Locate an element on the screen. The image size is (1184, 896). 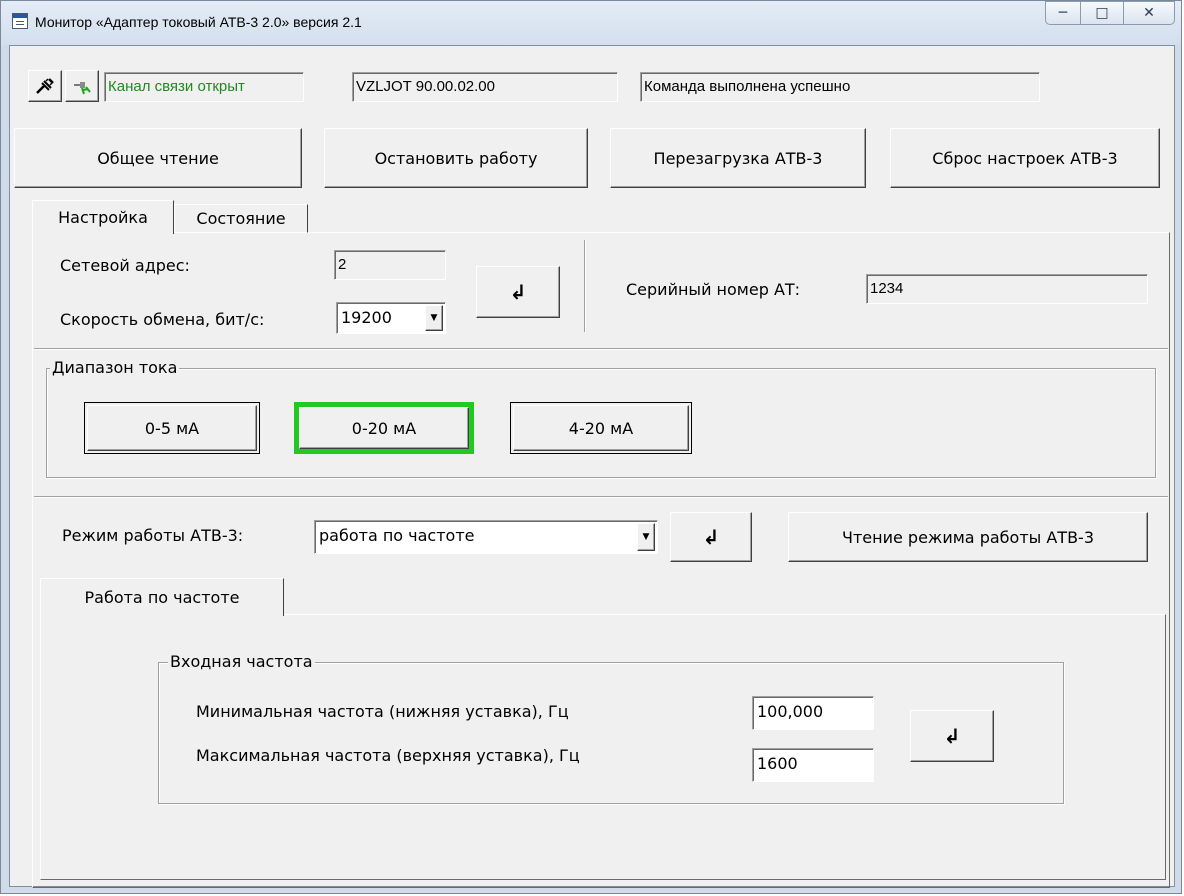
settings-separator is located at coordinates (601, 349).